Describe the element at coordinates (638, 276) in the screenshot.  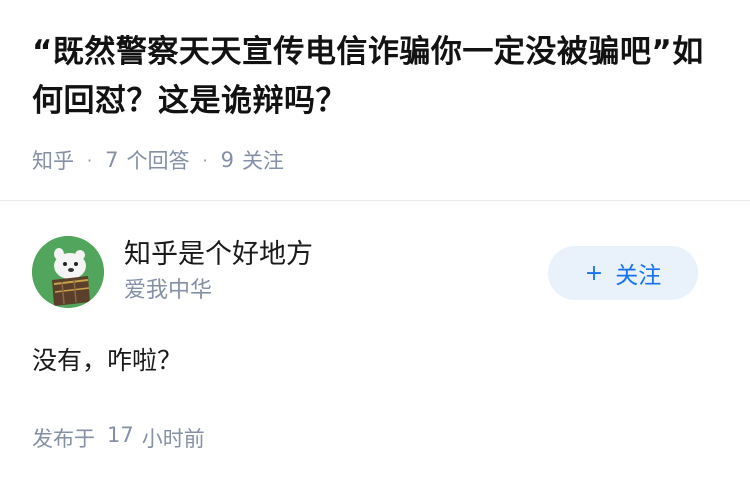
I see `follow-button-label: 关注` at that location.